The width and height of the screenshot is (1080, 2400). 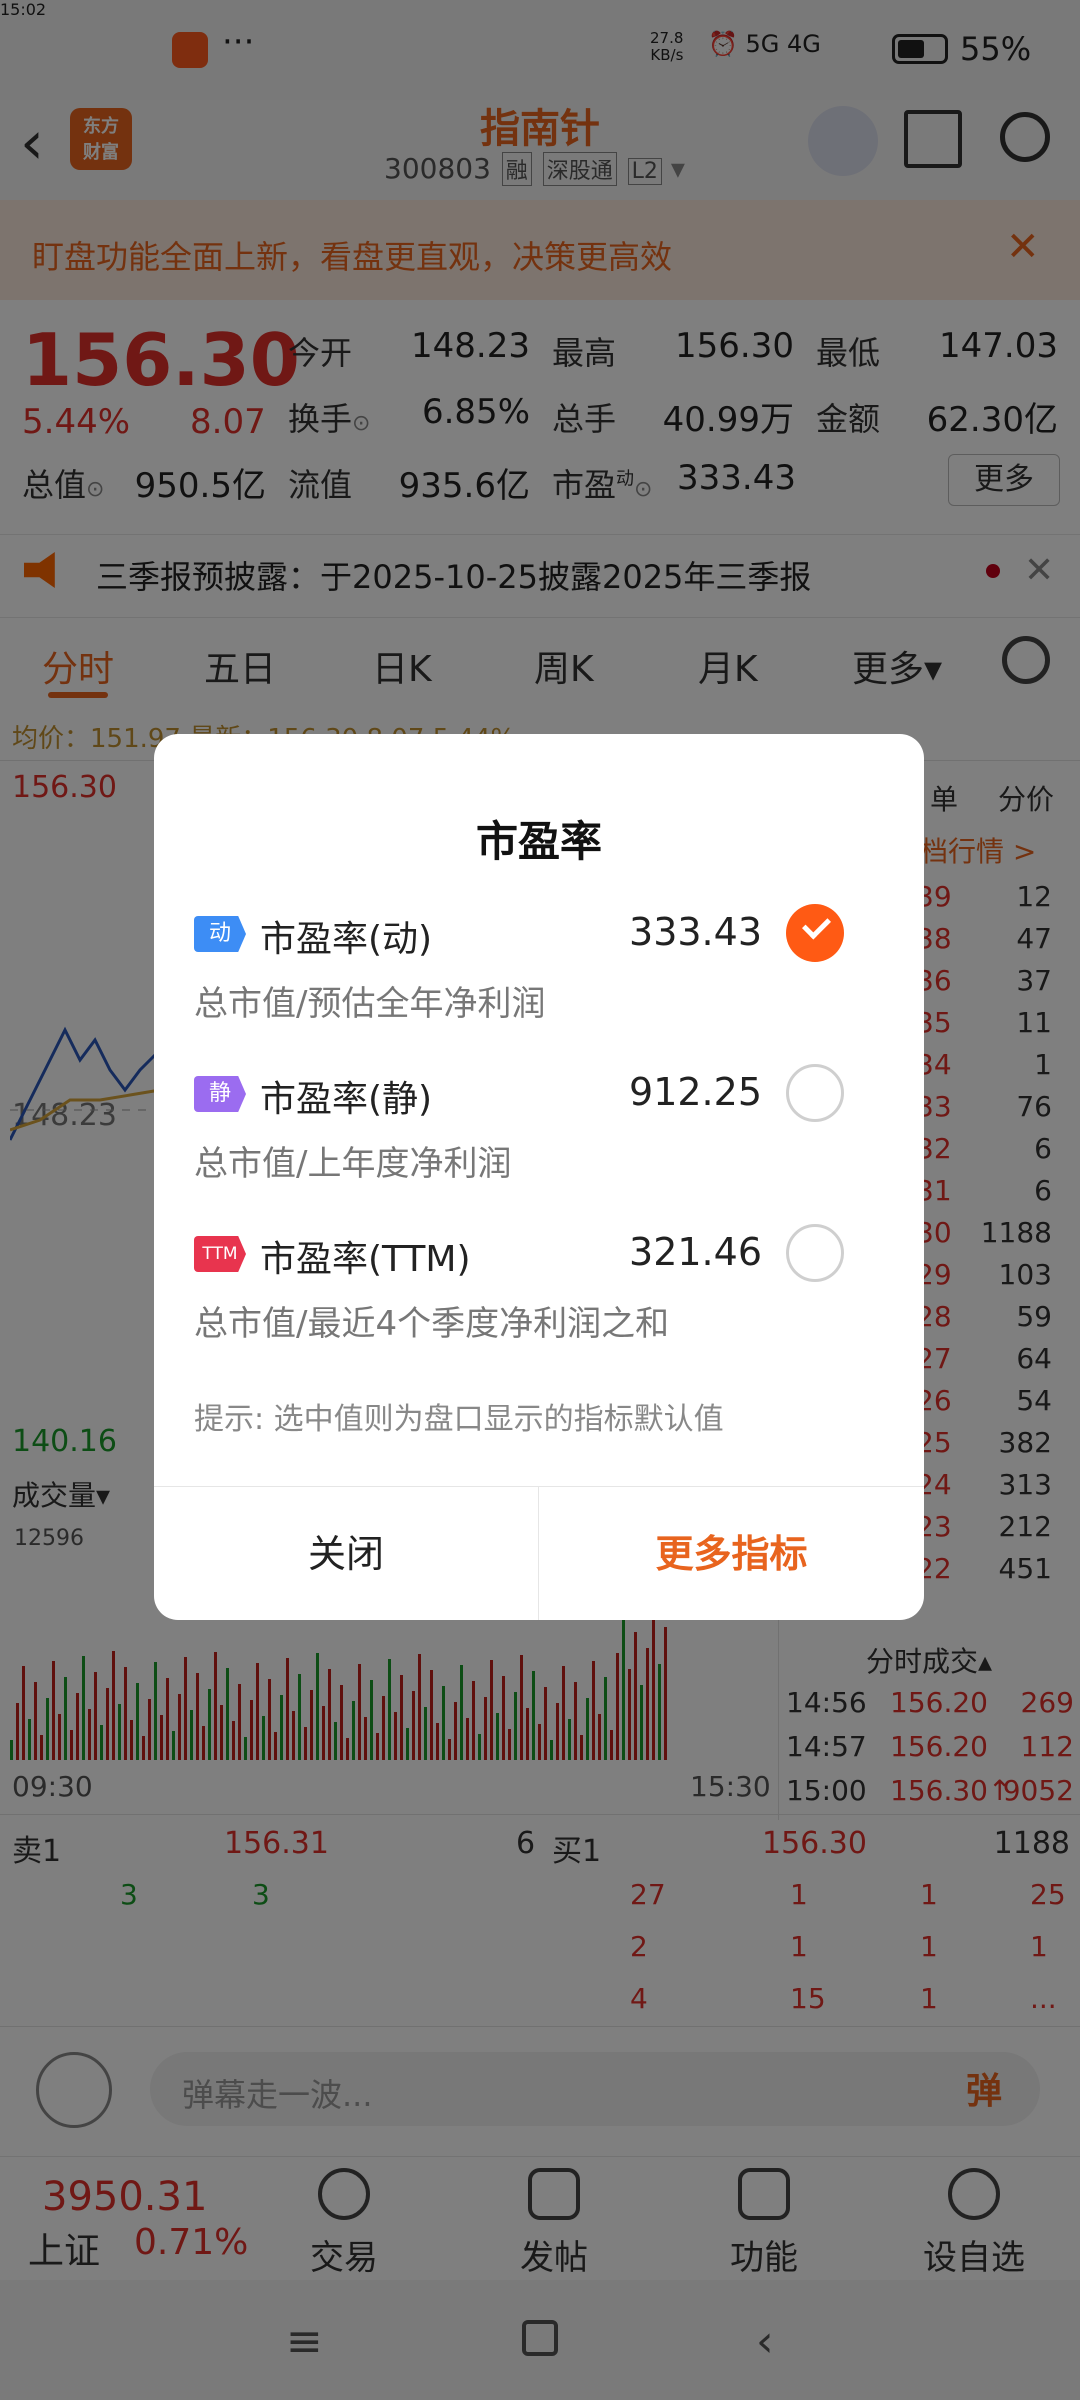 I want to click on option-desc: 总市值/预估全年净利润, so click(x=370, y=1004).